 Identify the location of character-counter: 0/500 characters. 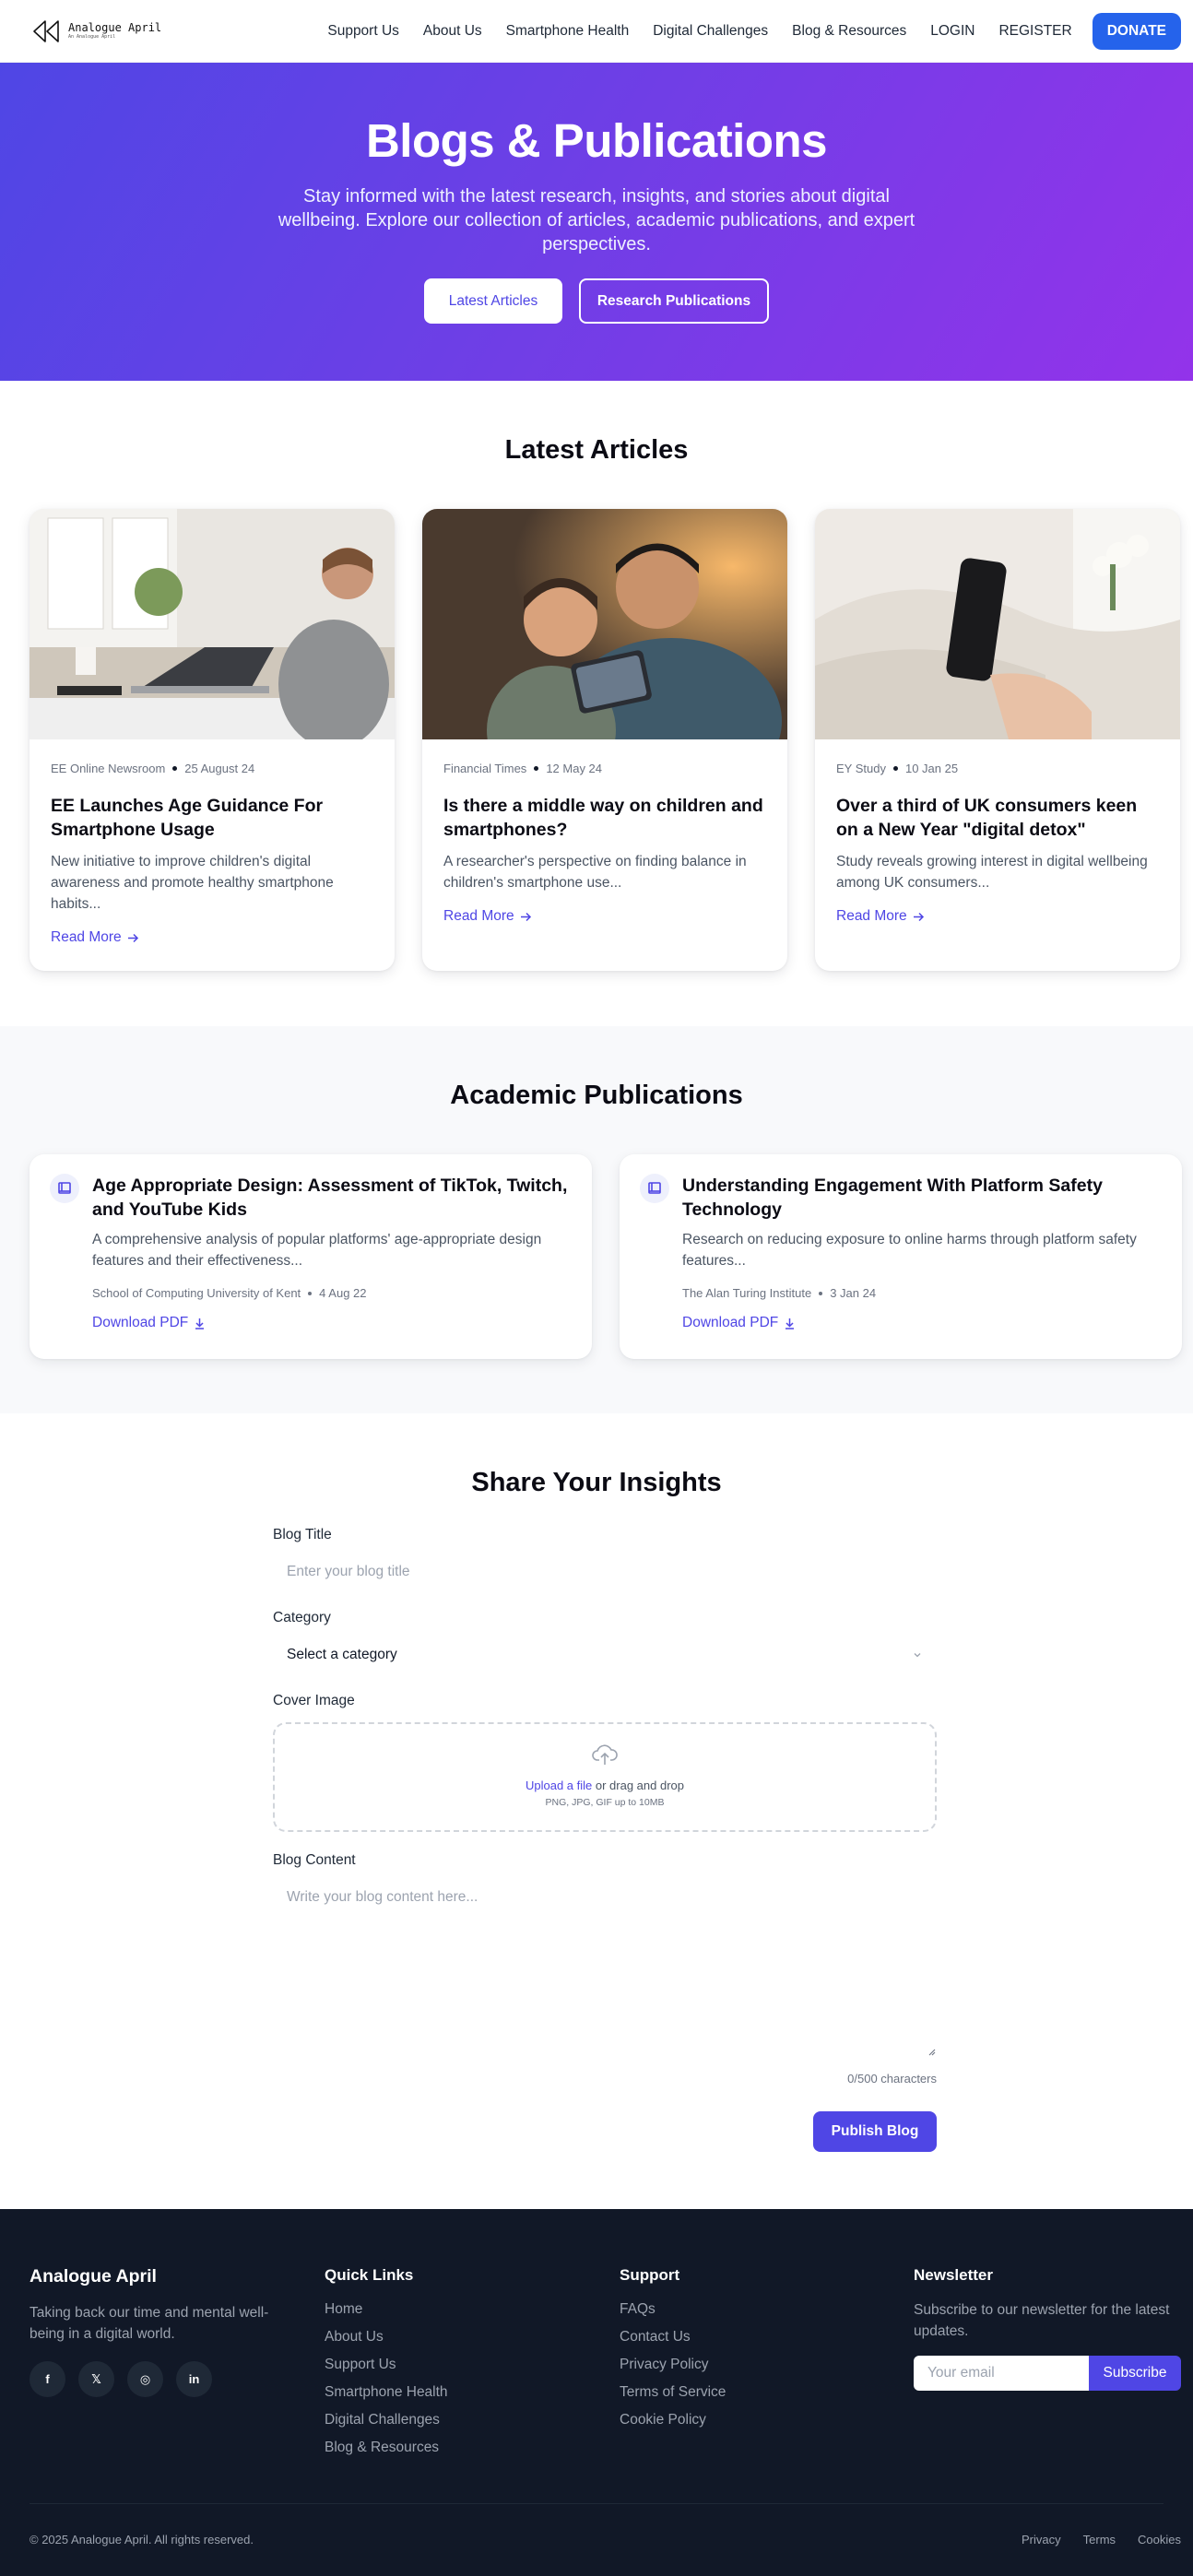
(892, 2079).